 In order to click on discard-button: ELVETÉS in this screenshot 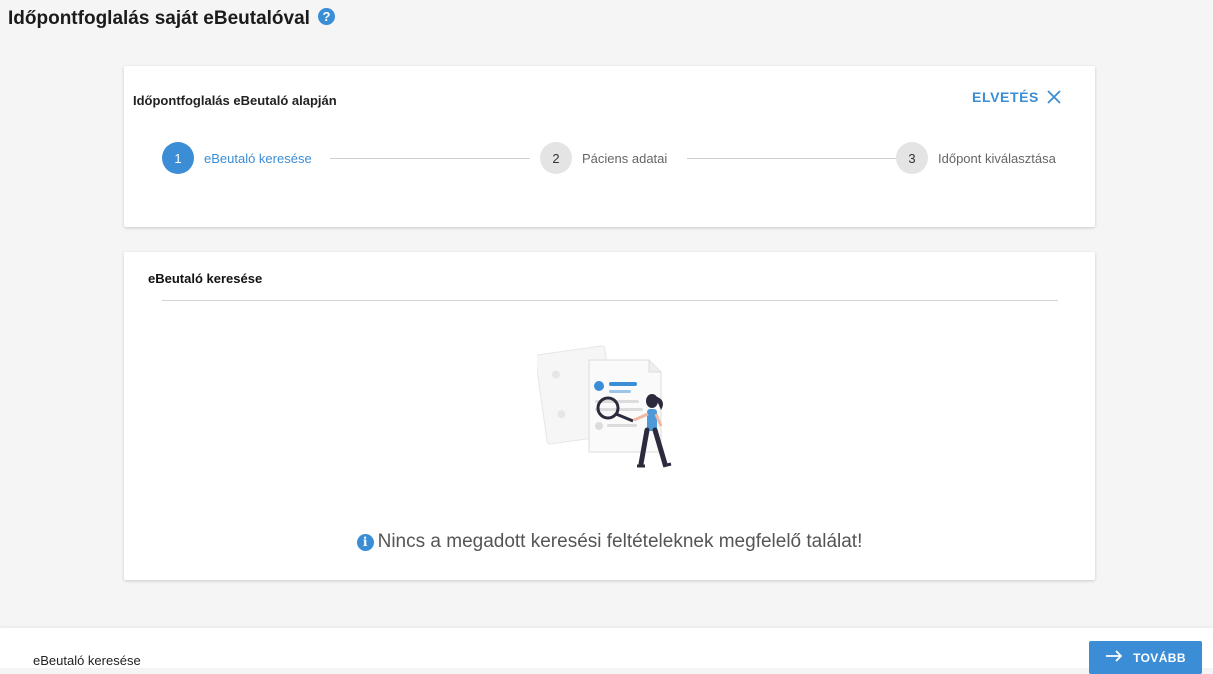, I will do `click(1016, 97)`.